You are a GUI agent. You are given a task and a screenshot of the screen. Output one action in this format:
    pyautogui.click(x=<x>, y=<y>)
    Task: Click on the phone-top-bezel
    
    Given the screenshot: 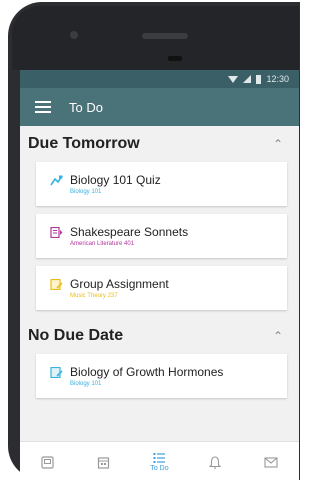 What is the action you would take?
    pyautogui.click(x=155, y=38)
    